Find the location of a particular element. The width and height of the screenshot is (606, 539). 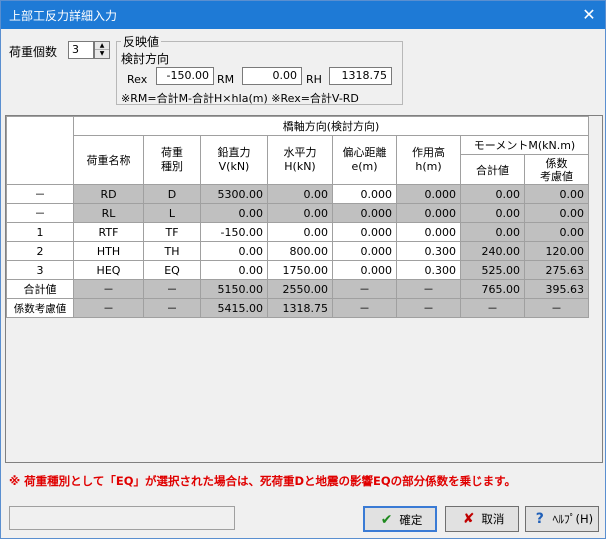

rex-field: -150.00 is located at coordinates (185, 76).